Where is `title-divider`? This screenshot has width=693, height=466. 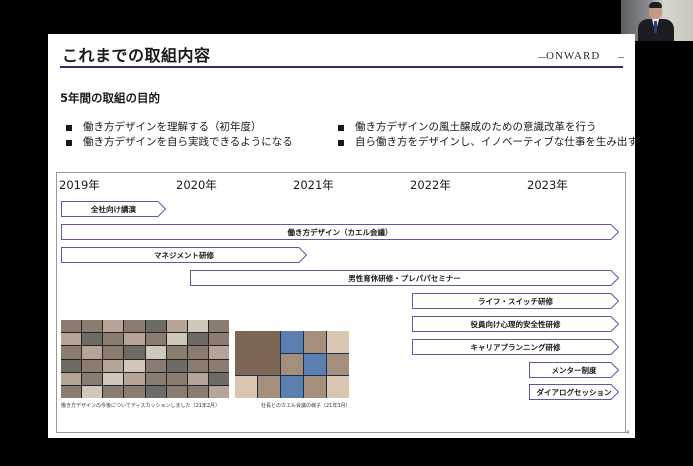 title-divider is located at coordinates (341, 67).